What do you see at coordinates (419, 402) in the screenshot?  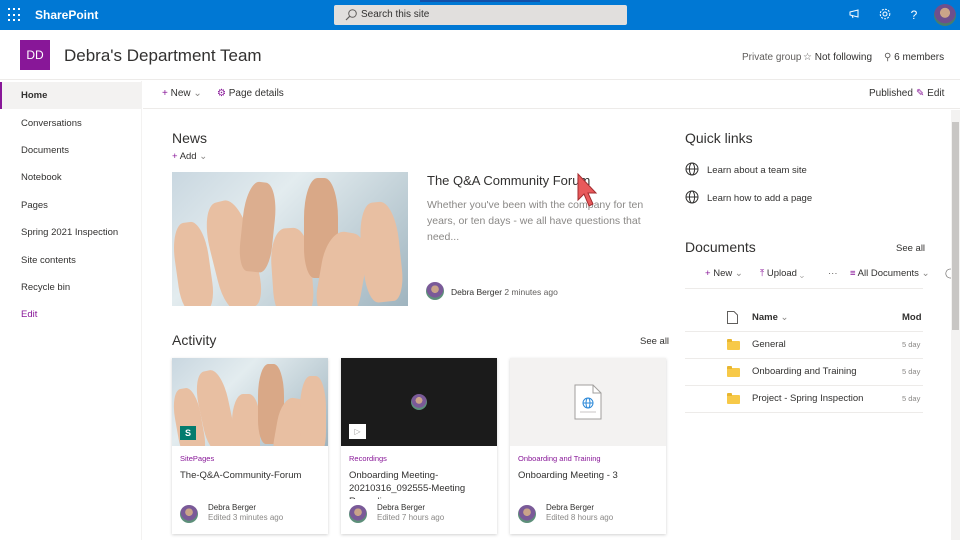 I see `recording-avatar` at bounding box center [419, 402].